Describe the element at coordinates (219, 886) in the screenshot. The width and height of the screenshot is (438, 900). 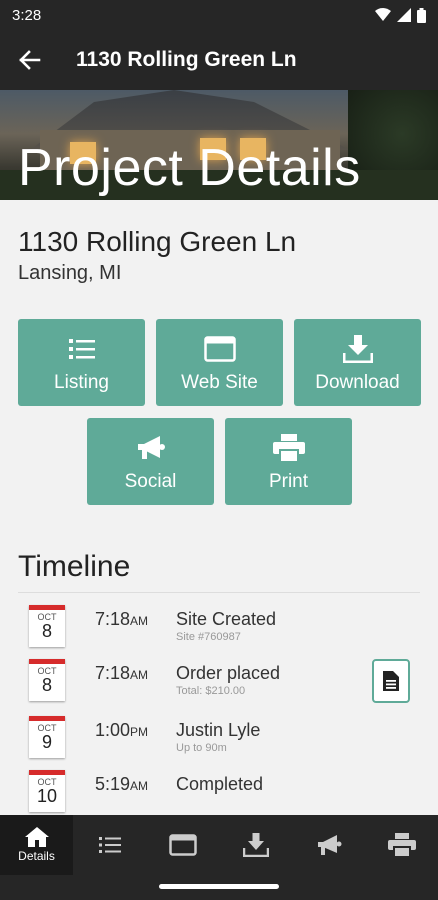
I see `home-gesture-bar` at that location.